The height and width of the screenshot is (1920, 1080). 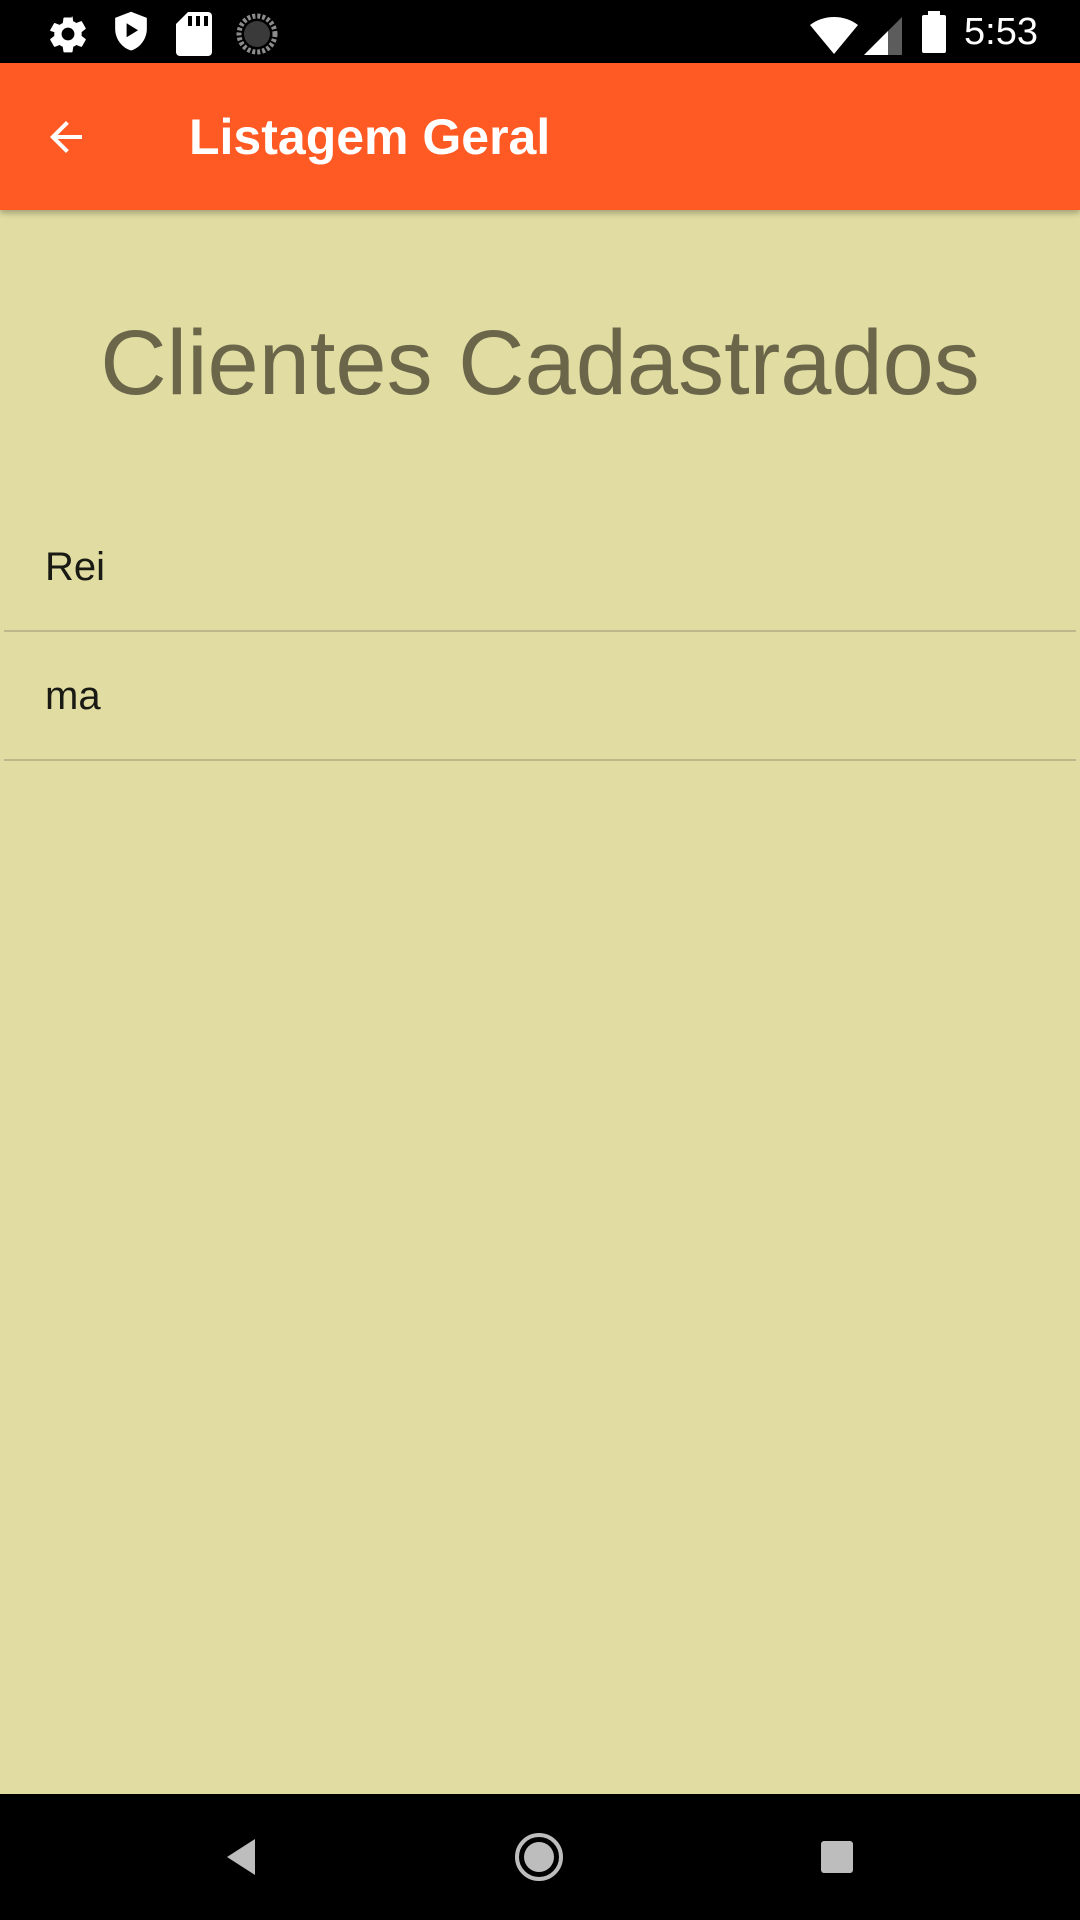 I want to click on nav-recents-button, so click(x=837, y=1857).